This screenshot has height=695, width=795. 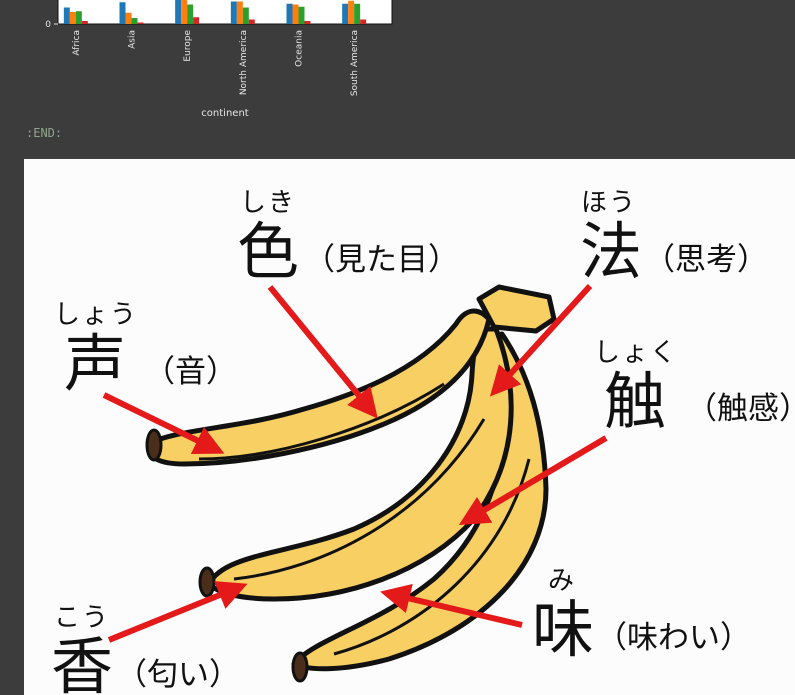 I want to click on bar-africa-s3, so click(x=84, y=22).